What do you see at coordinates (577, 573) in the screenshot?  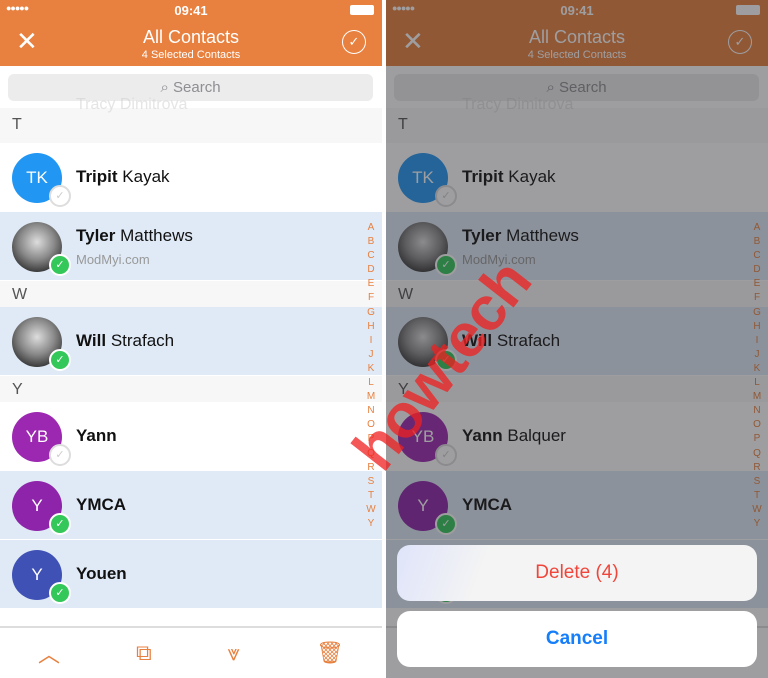 I see `delete-button: Delete (4)` at bounding box center [577, 573].